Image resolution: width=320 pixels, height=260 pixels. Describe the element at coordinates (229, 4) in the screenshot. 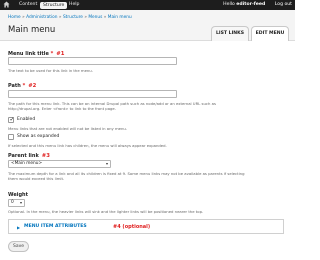

I see `hello-text: Hello` at that location.